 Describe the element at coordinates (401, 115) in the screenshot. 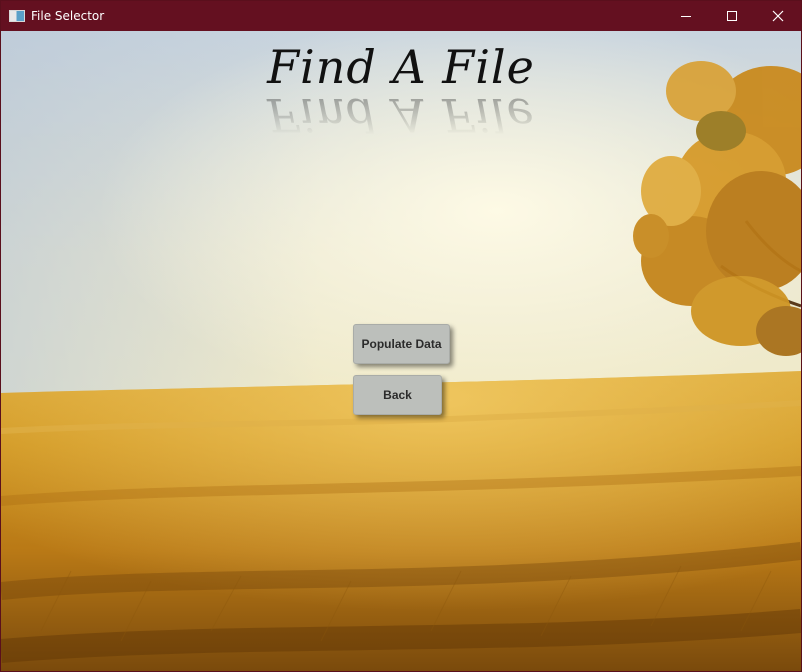

I see `page-title-reflection: Find A File` at that location.